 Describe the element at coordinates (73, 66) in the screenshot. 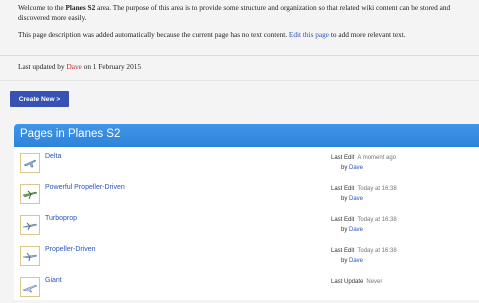

I see `last-updated-user-link: Dave` at that location.